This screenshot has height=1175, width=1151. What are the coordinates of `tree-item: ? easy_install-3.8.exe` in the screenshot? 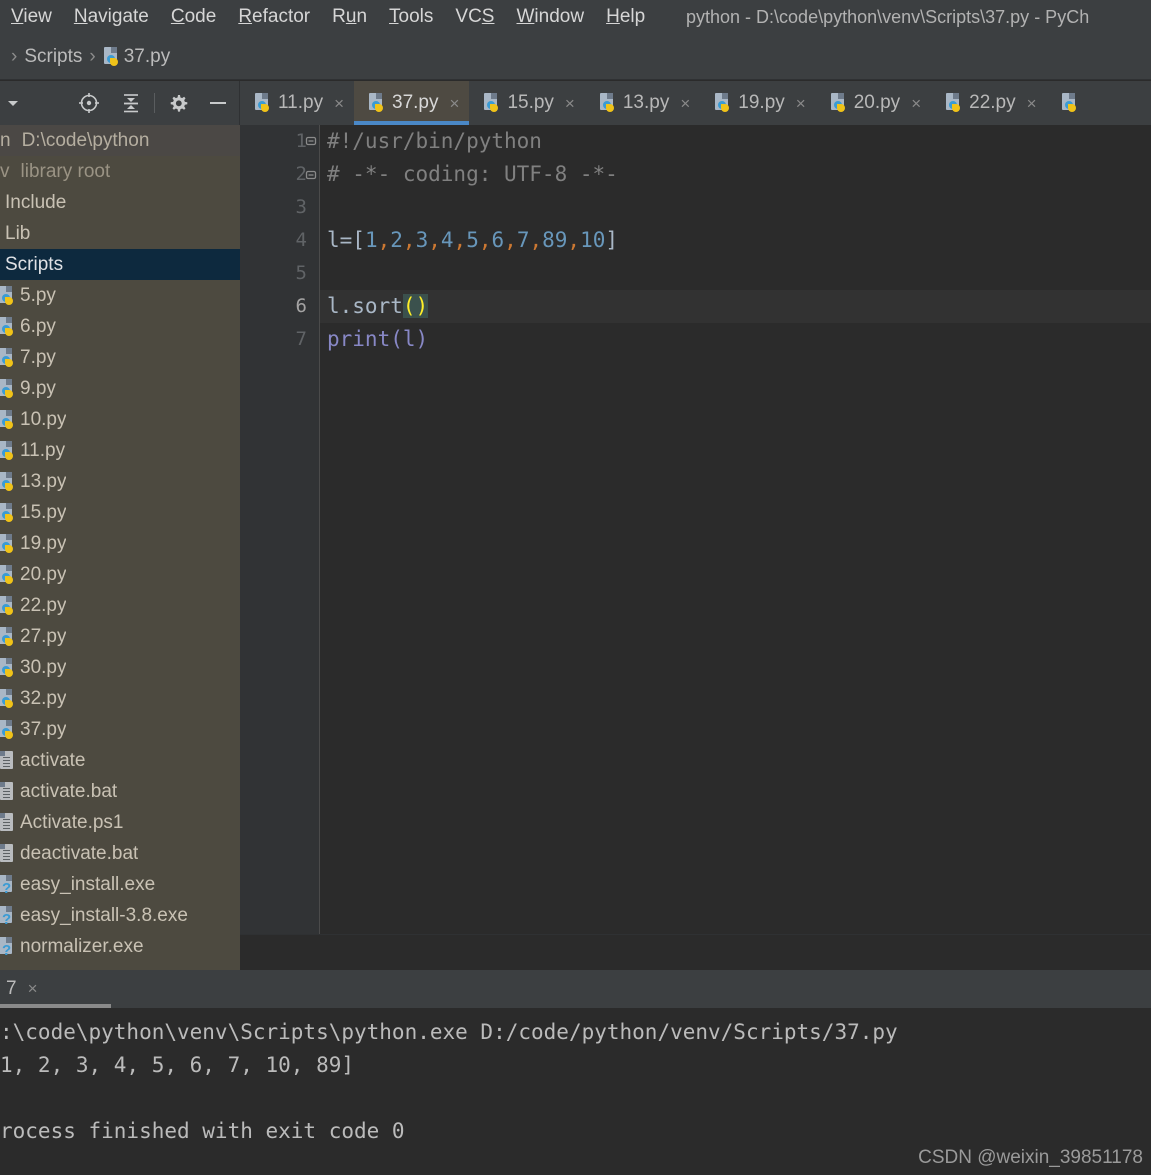 It's located at (120, 915).